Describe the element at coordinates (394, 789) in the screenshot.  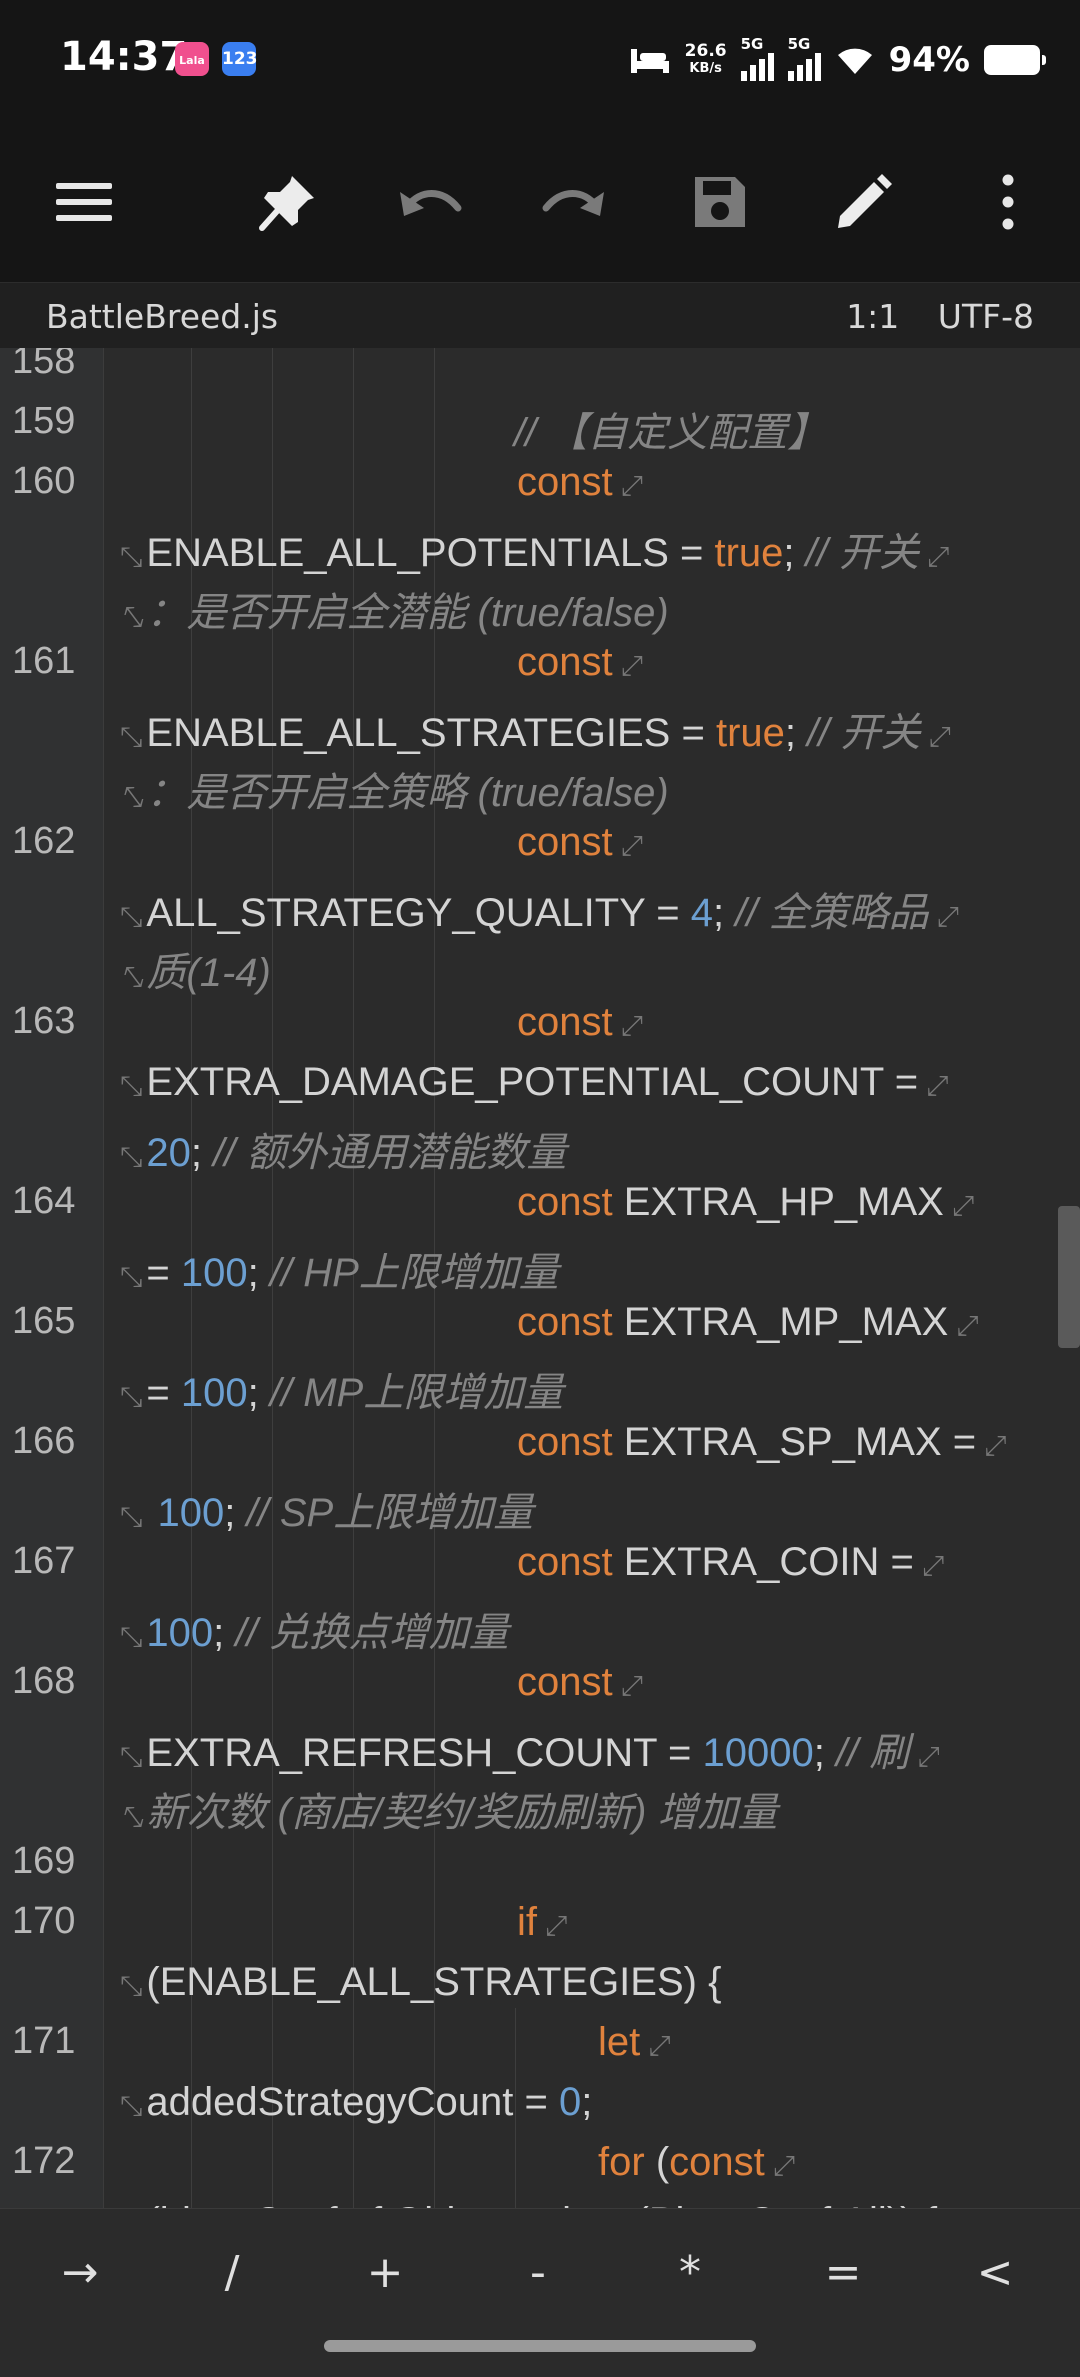
I see `code-text: ⤡ ：是否开启全策略 (true/false)` at that location.